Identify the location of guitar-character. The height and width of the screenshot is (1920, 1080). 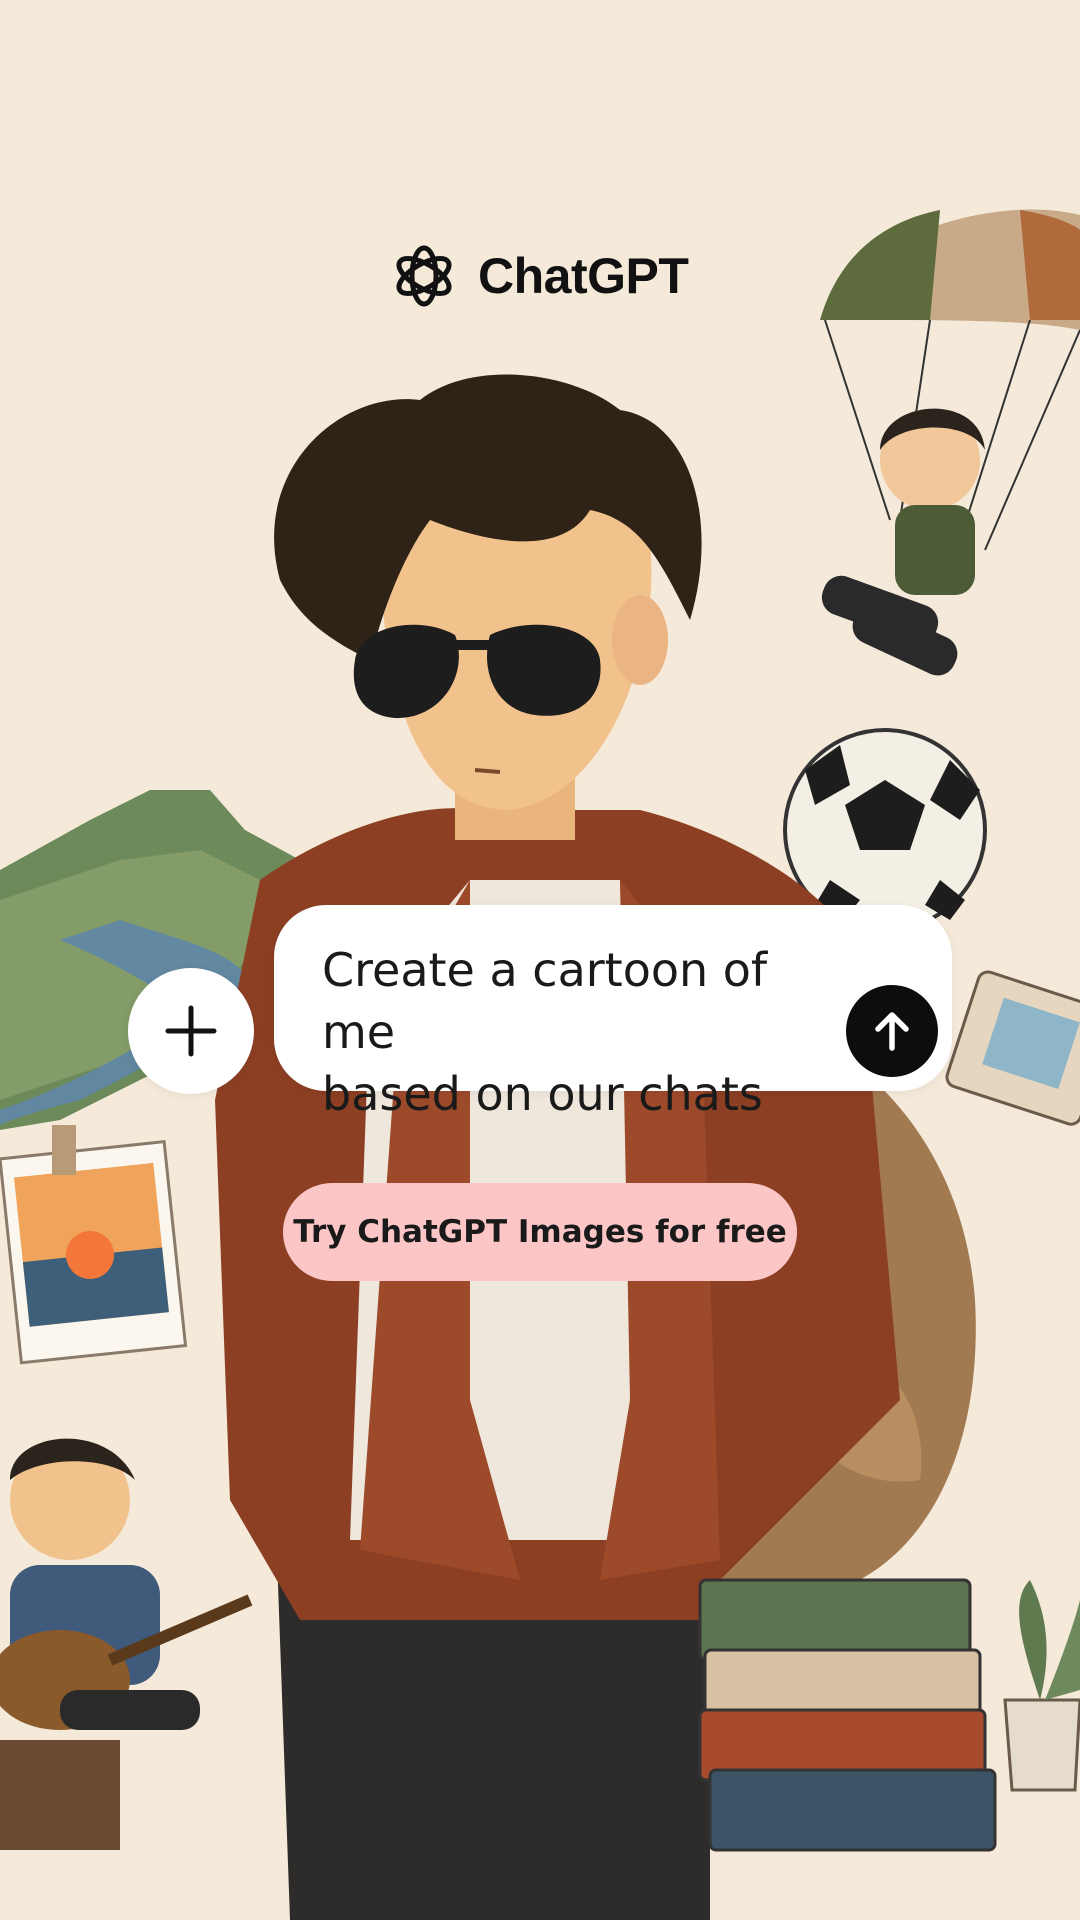
(126, 1644).